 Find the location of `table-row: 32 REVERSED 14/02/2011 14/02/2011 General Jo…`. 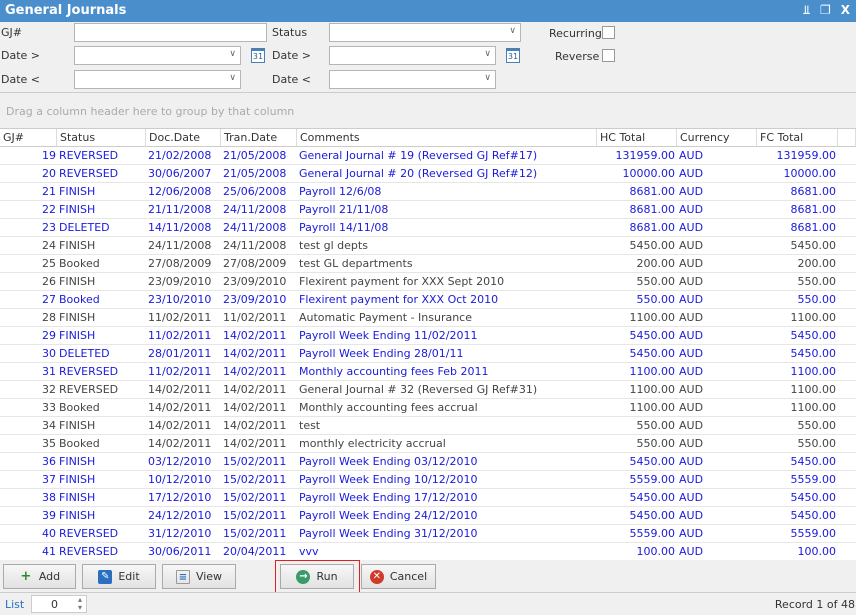

table-row: 32 REVERSED 14/02/2011 14/02/2011 General Jo… is located at coordinates (428, 390).